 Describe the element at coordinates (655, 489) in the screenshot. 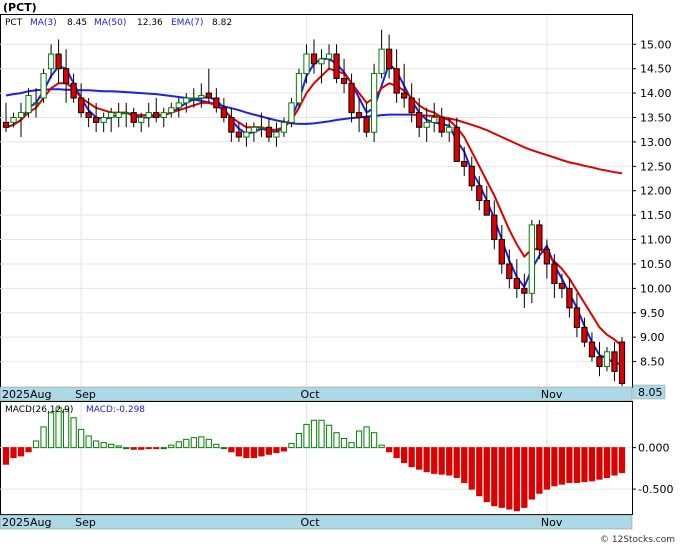

I see `macd-tick-label: -0.500` at that location.